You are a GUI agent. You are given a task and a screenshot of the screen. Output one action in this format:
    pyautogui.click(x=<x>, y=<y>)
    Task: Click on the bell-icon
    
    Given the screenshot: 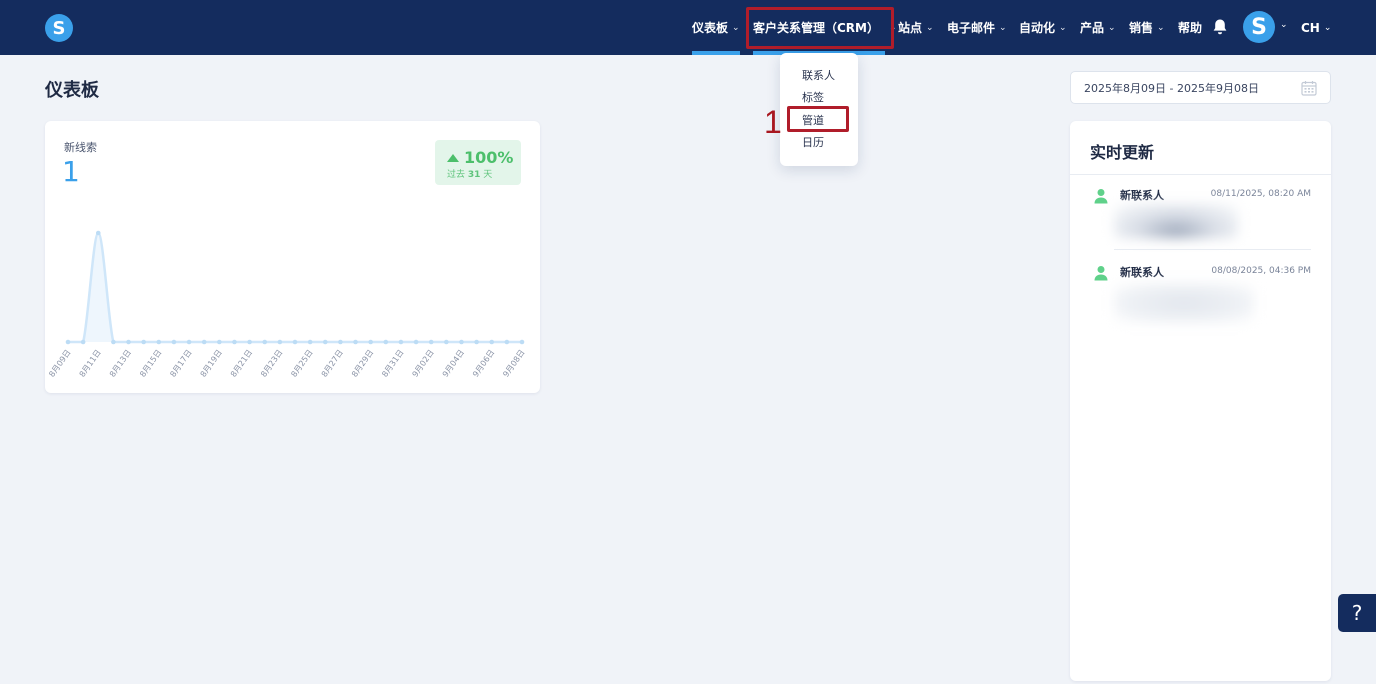 What is the action you would take?
    pyautogui.click(x=1220, y=27)
    